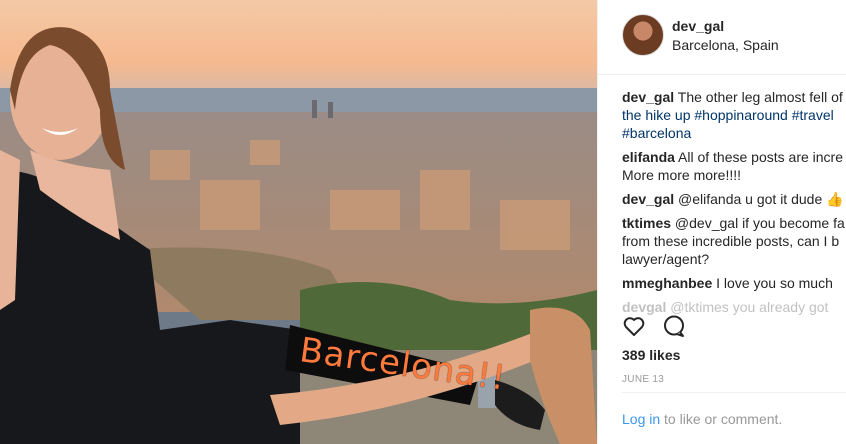 The width and height of the screenshot is (846, 444). Describe the element at coordinates (651, 355) in the screenshot. I see `like-count: 389 likes` at that location.